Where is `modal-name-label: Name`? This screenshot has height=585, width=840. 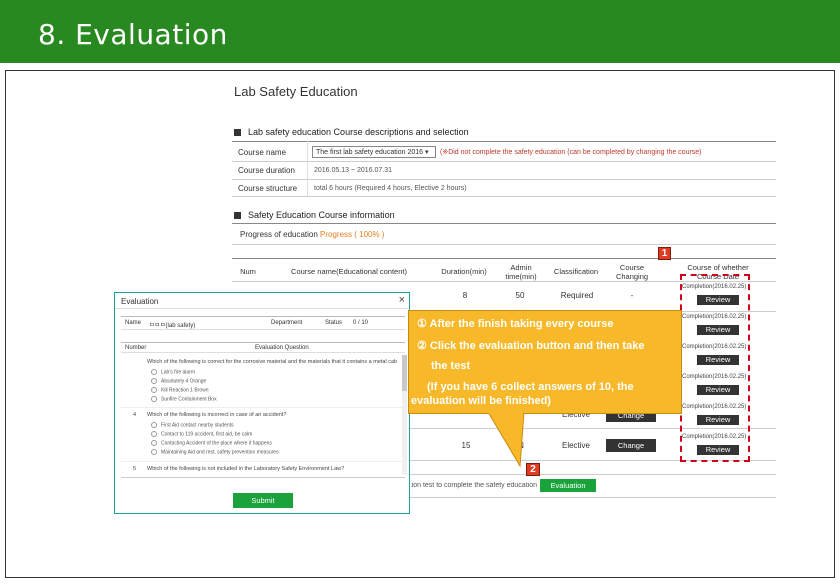
modal-name-label: Name is located at coordinates (133, 323).